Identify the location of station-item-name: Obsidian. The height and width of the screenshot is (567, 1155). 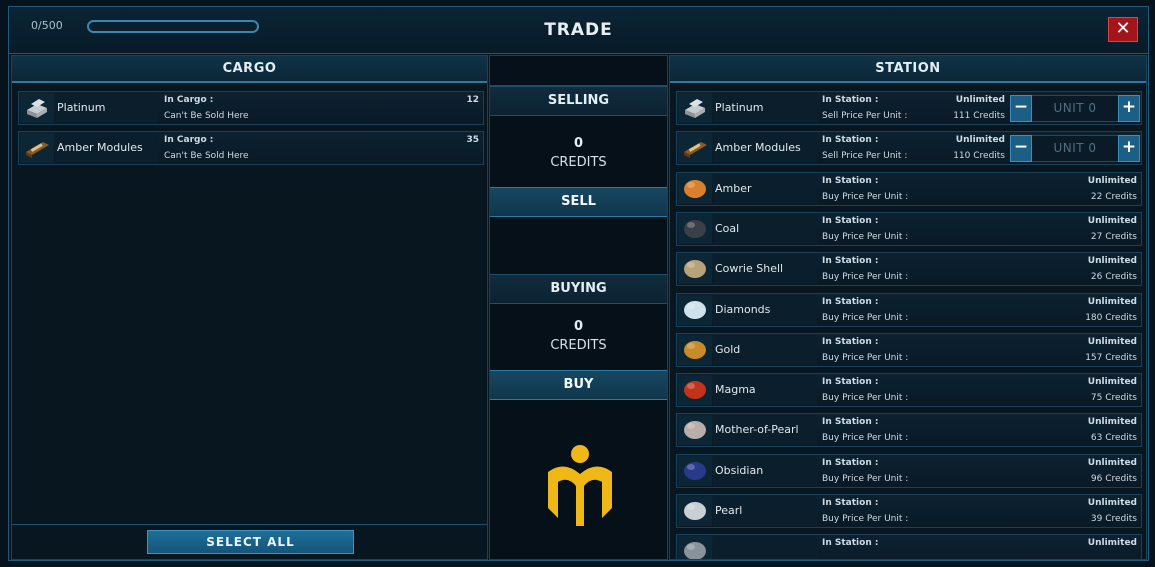
(765, 470).